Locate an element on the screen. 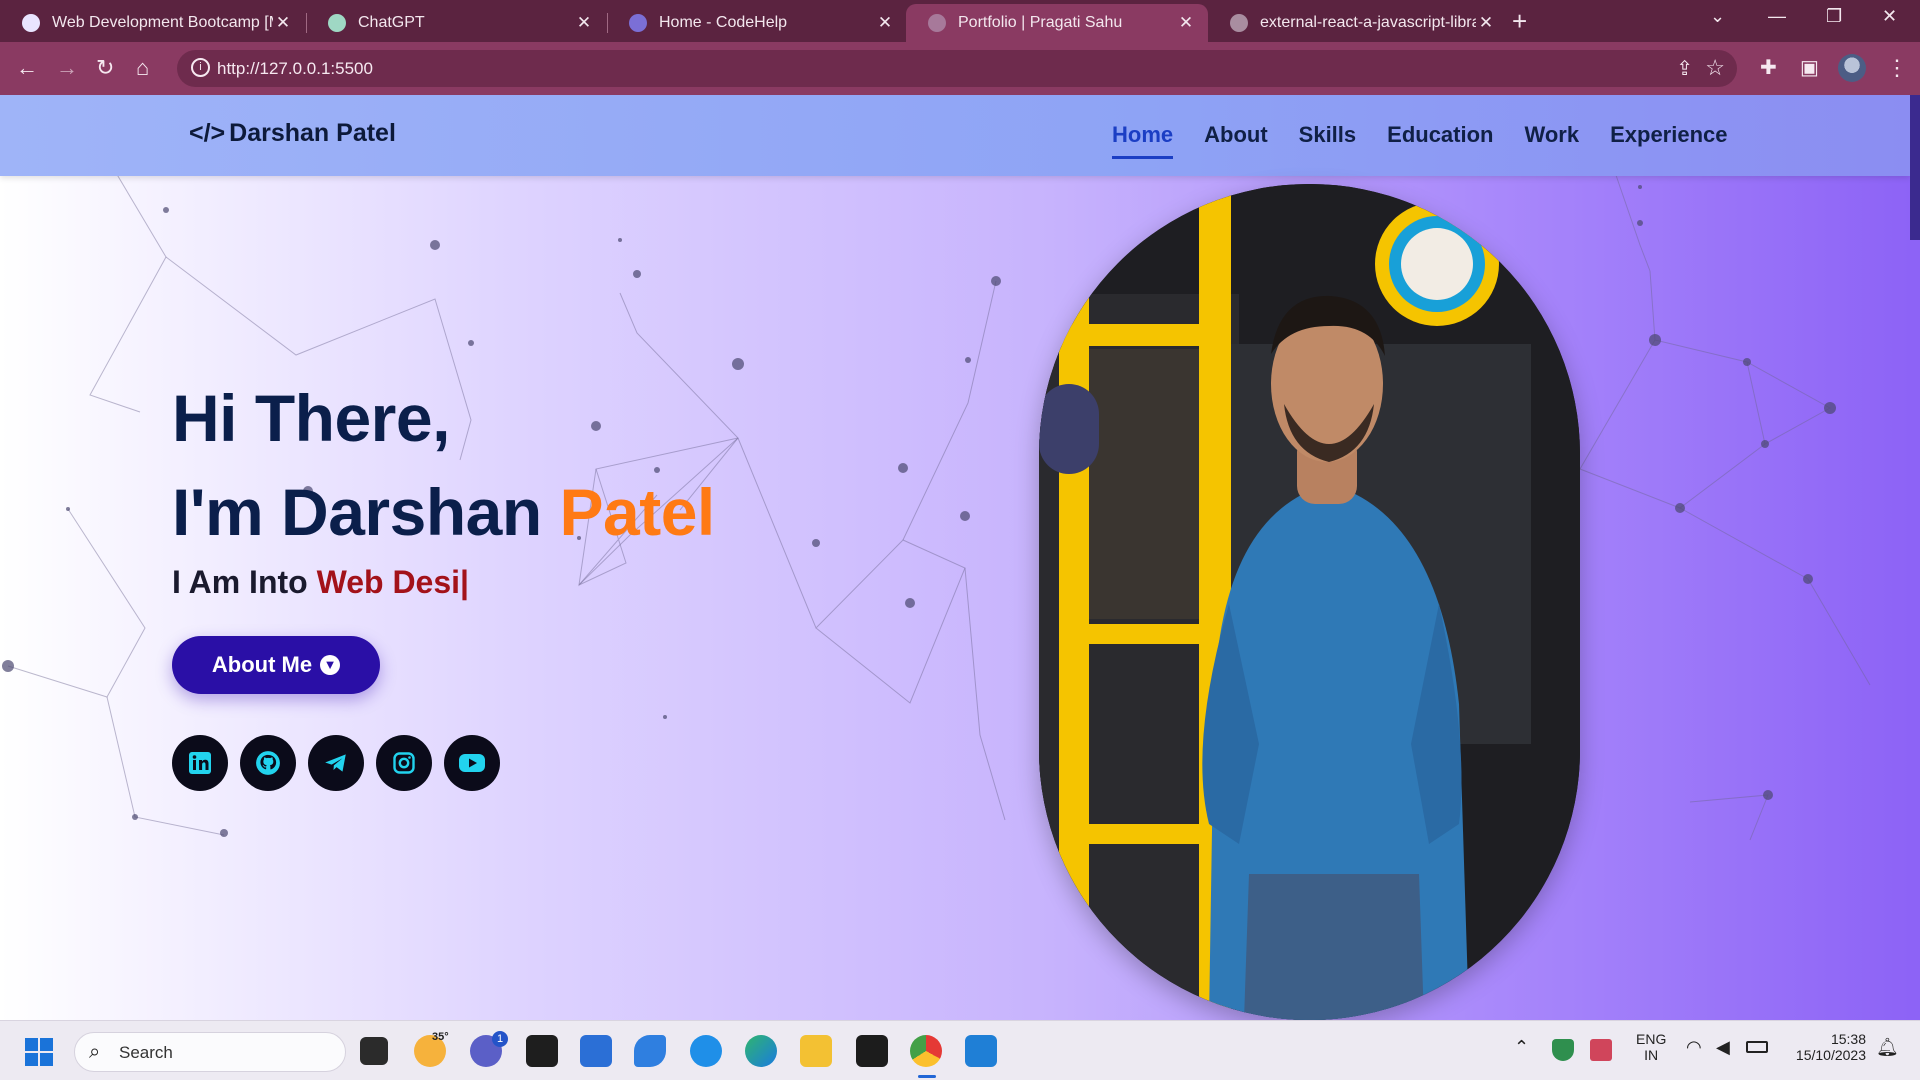 The image size is (1920, 1080). tab-codehelp: Home - CodeHelp ✕ is located at coordinates (757, 23).